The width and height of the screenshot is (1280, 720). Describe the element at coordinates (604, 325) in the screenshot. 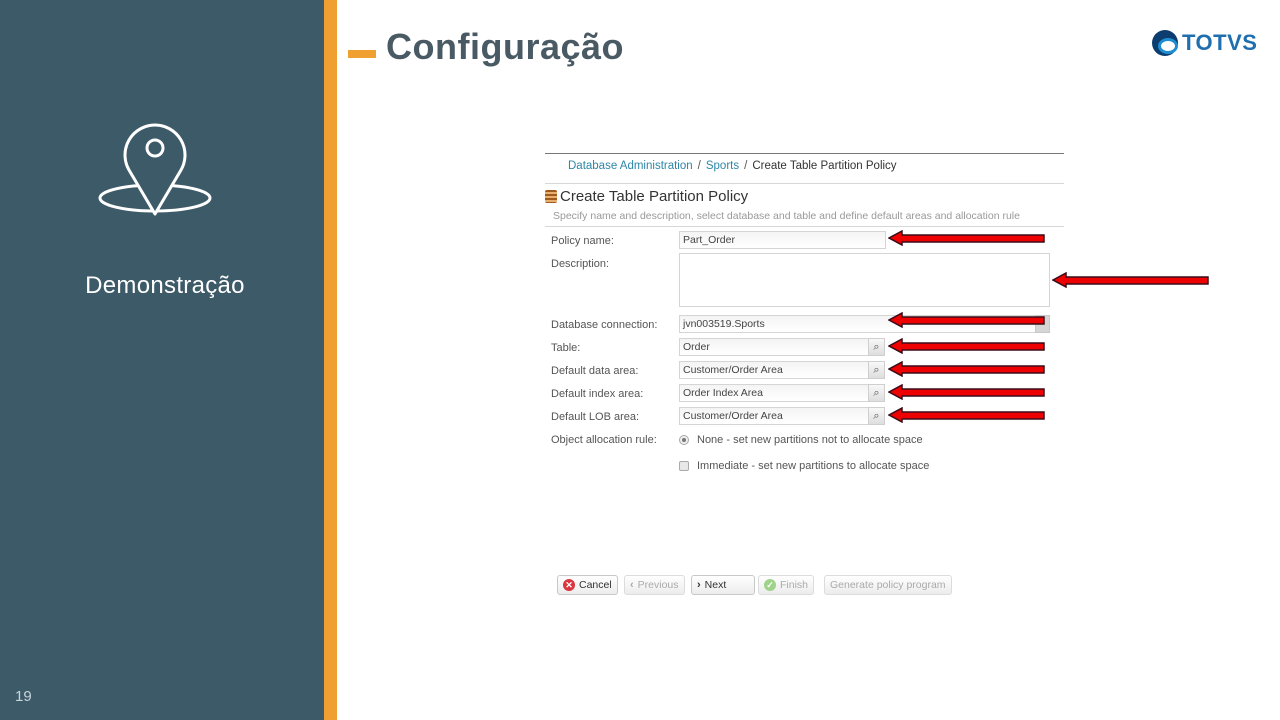

I see `database-connection-label: Database connection:` at that location.